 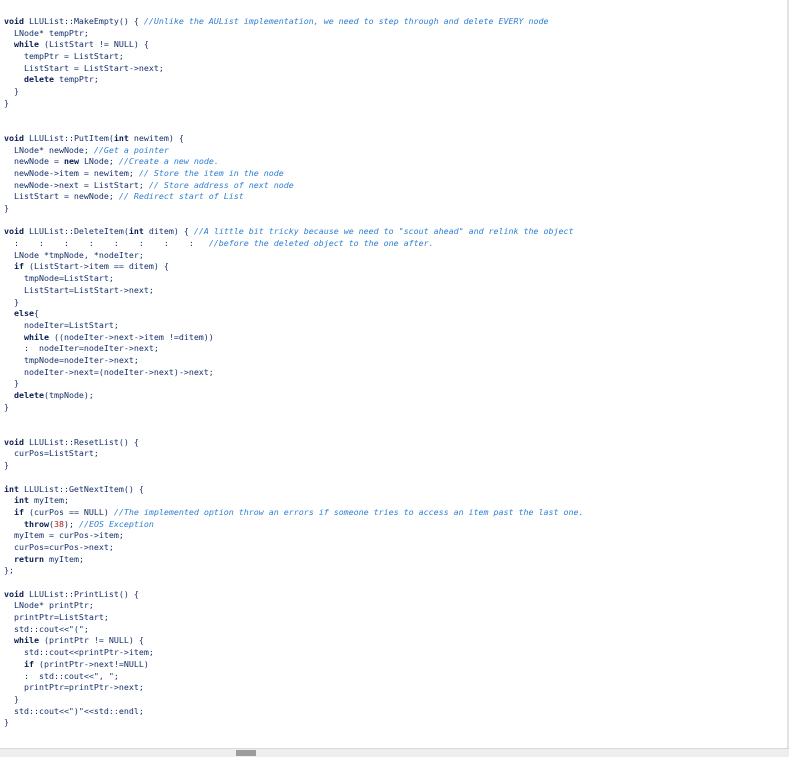 I want to click on code-line: if (ListStart->item == ditem) {, so click(x=293, y=267).